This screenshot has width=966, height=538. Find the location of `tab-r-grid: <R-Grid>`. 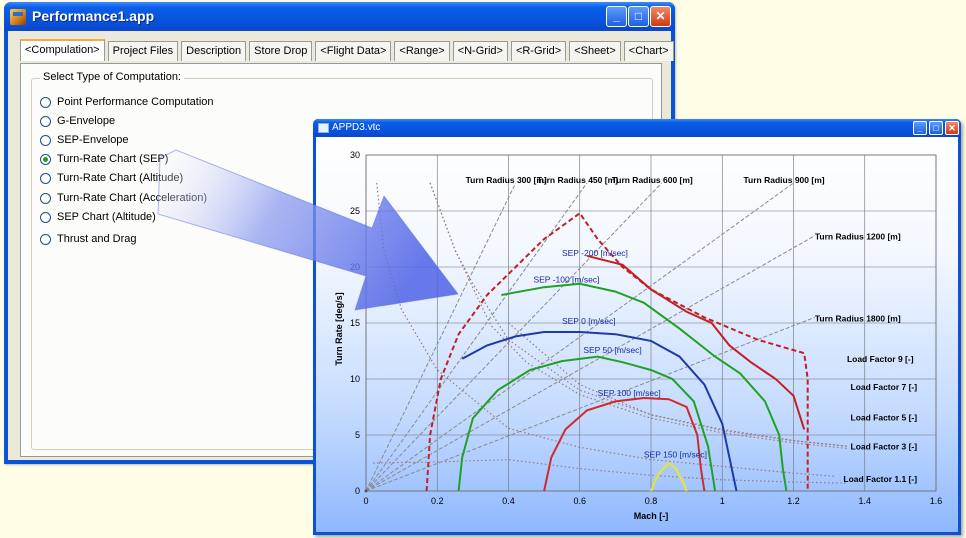

tab-r-grid: <R-Grid> is located at coordinates (538, 51).